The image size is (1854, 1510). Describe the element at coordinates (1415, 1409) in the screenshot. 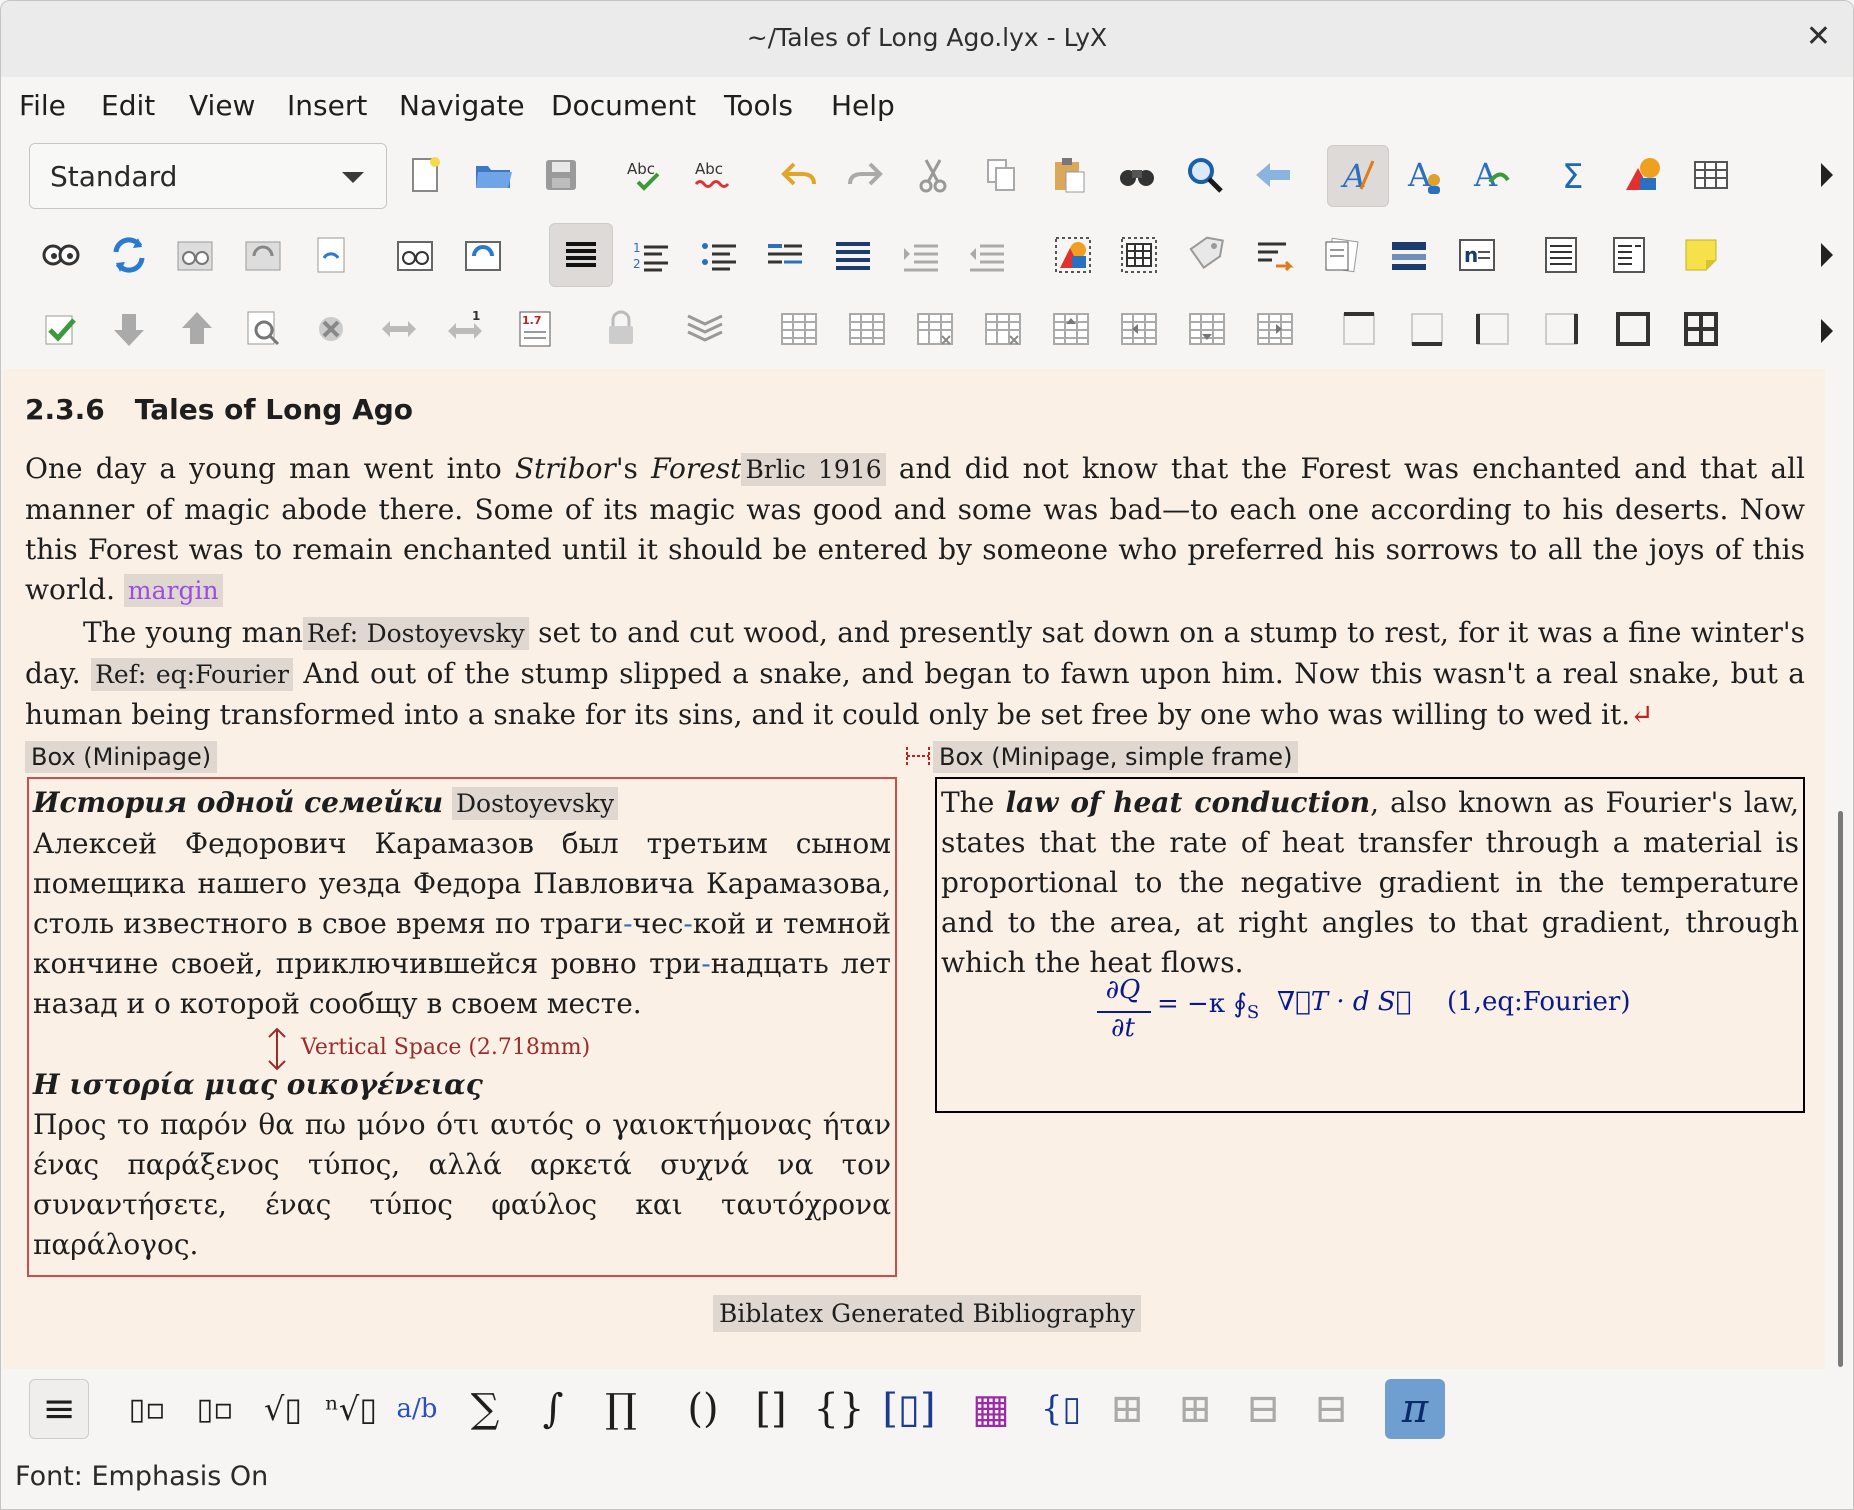

I see `math-panels-icon: π` at that location.